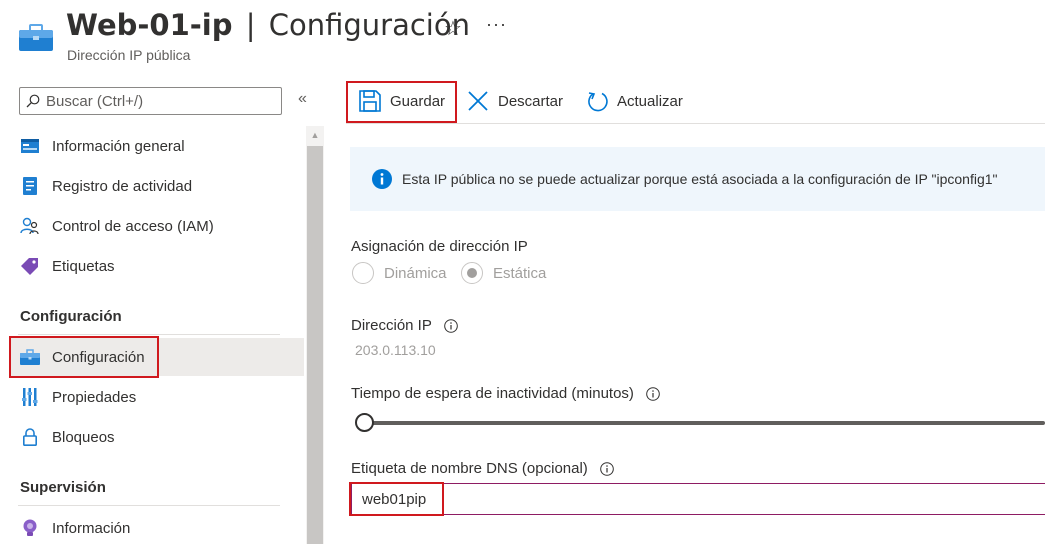  Describe the element at coordinates (469, 468) in the screenshot. I see `dns-label-text: Etiqueta de nombre DNS (opcional)` at that location.